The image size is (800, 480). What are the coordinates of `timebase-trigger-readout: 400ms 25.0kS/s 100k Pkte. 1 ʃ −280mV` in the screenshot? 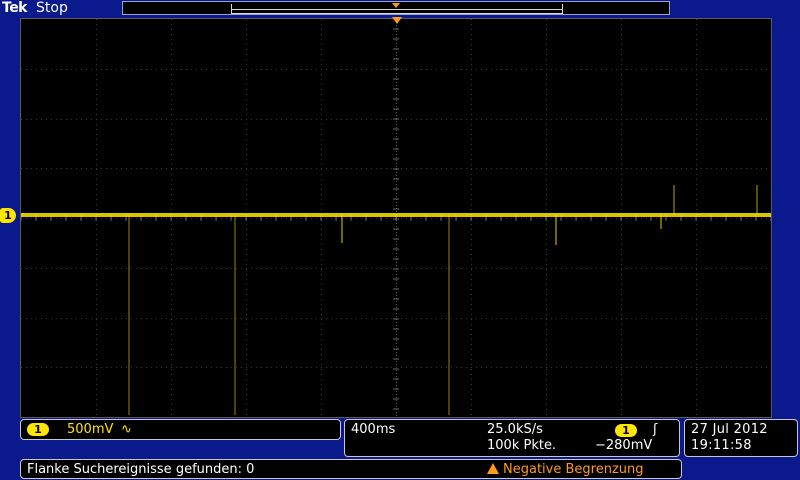 It's located at (512, 438).